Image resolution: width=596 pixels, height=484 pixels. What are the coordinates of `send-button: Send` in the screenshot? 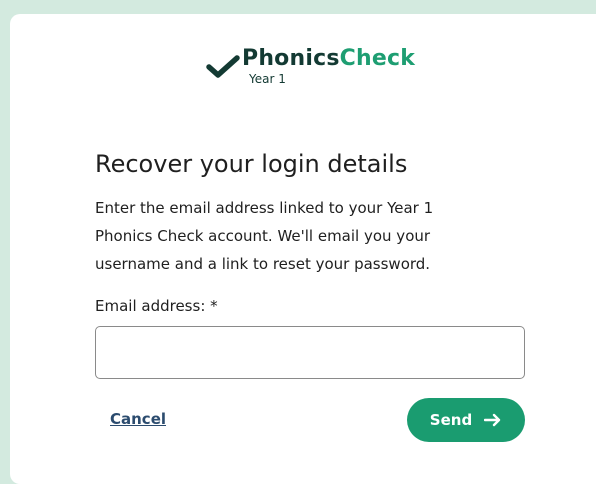 It's located at (466, 420).